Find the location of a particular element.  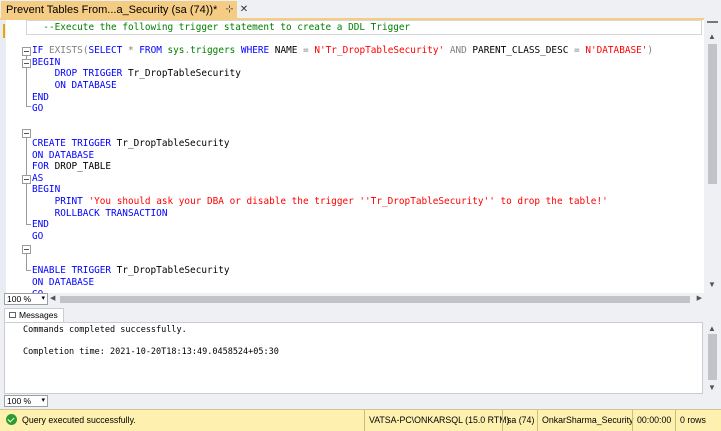

changed-line-marker is located at coordinates (4, 31).